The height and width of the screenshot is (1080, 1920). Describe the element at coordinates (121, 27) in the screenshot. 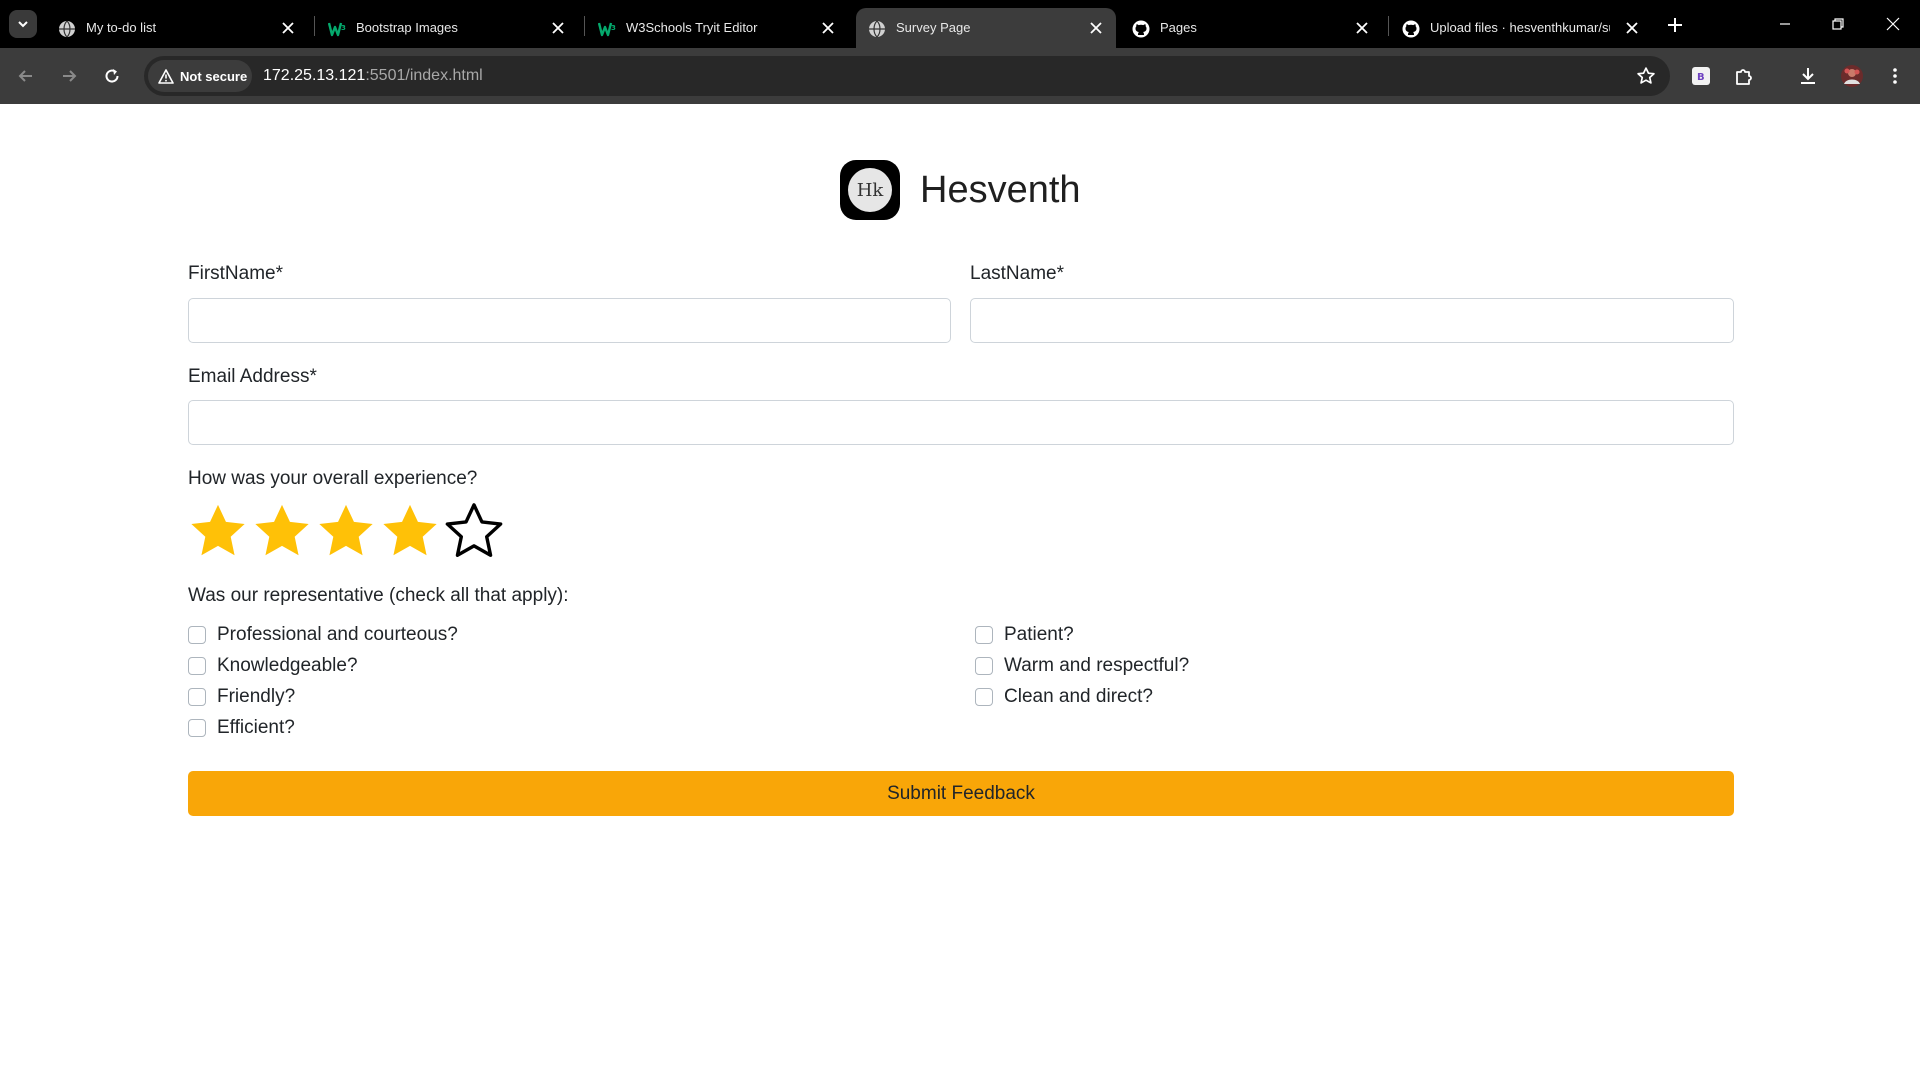

I see `tab-title: My to-do list` at that location.